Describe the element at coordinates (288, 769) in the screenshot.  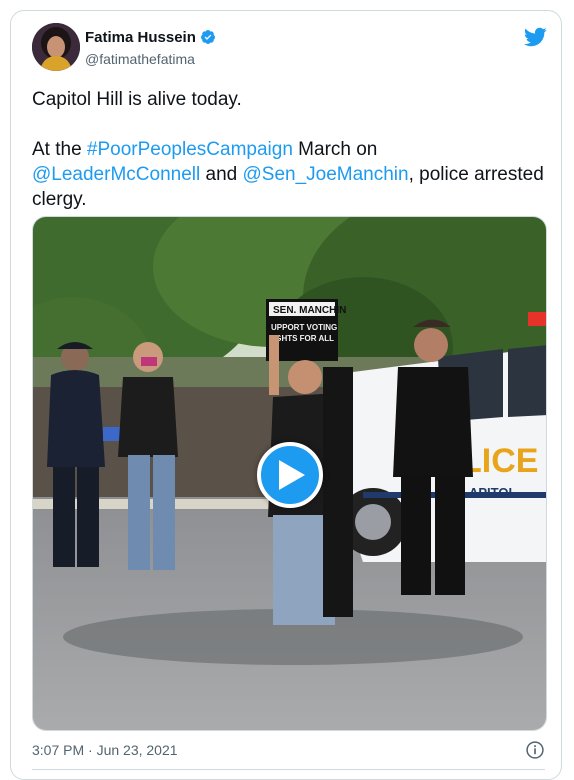
I see `divider` at that location.